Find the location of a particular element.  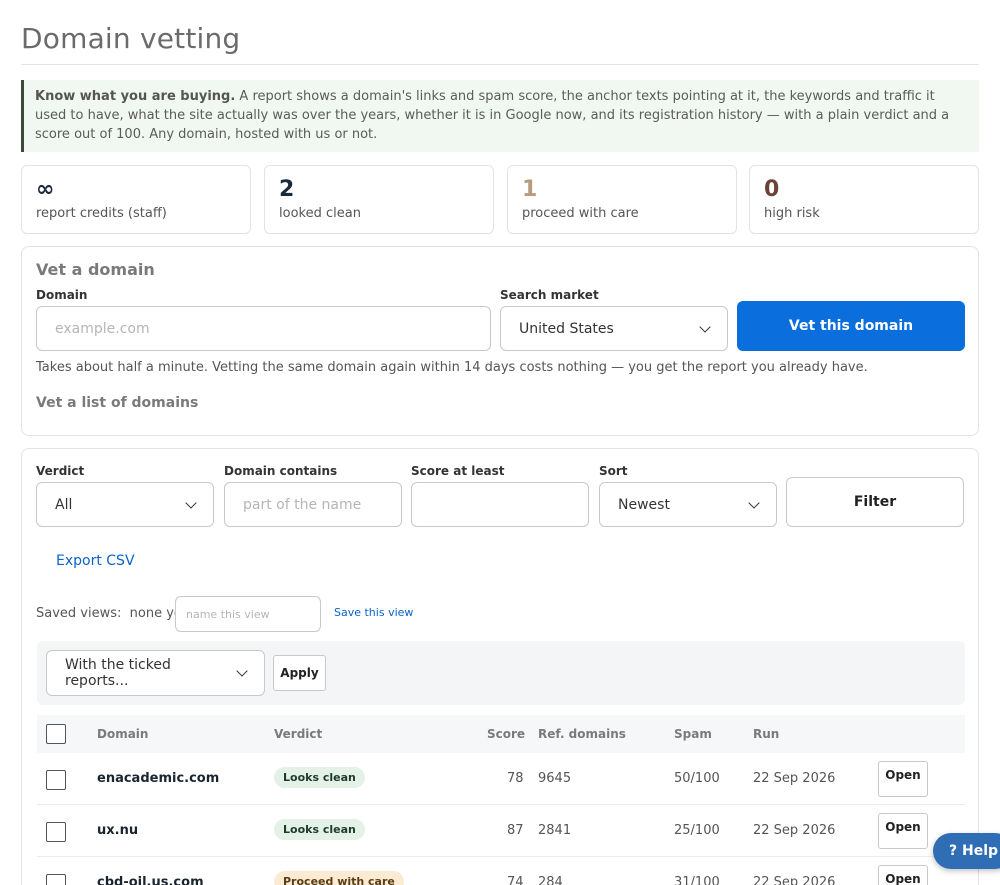

view-name-input is located at coordinates (248, 614).